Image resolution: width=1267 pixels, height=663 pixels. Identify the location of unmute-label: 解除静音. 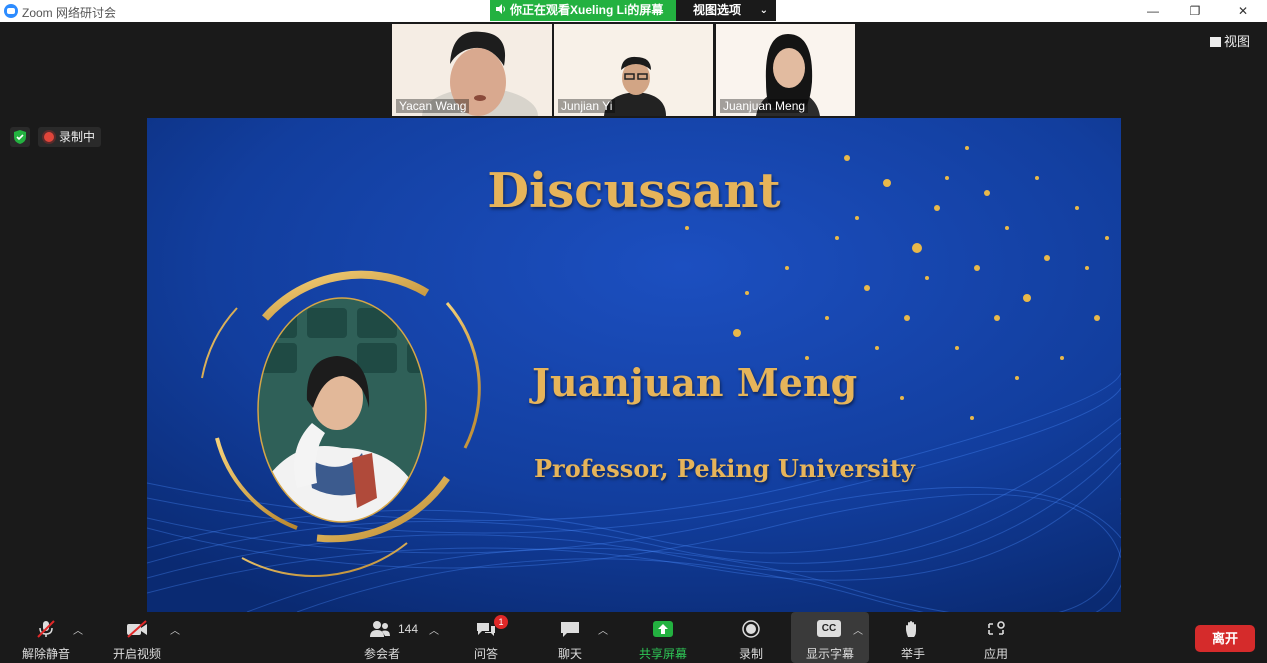
(45, 654).